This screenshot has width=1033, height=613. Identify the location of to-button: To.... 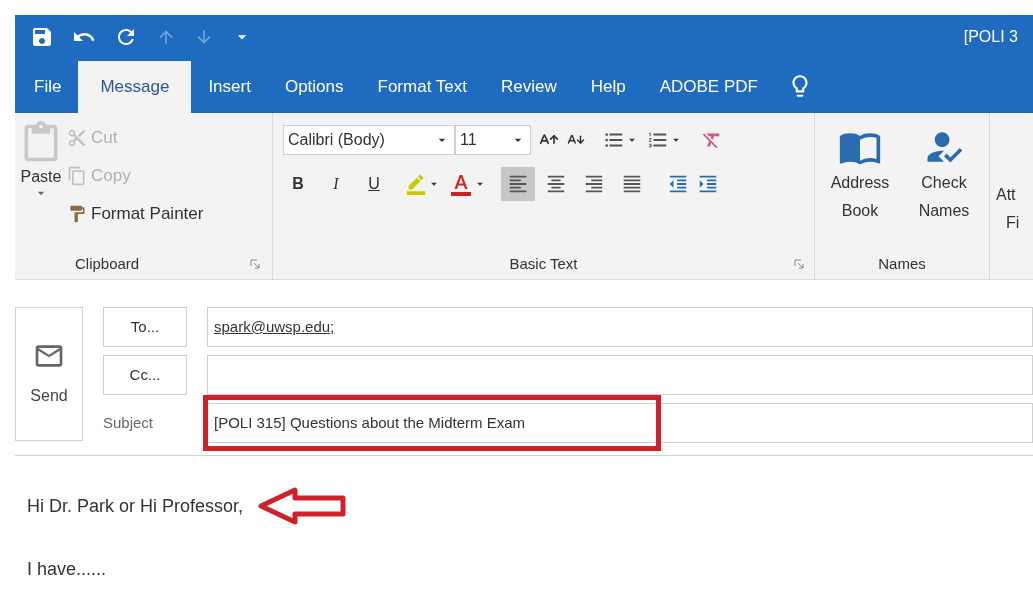
(145, 327).